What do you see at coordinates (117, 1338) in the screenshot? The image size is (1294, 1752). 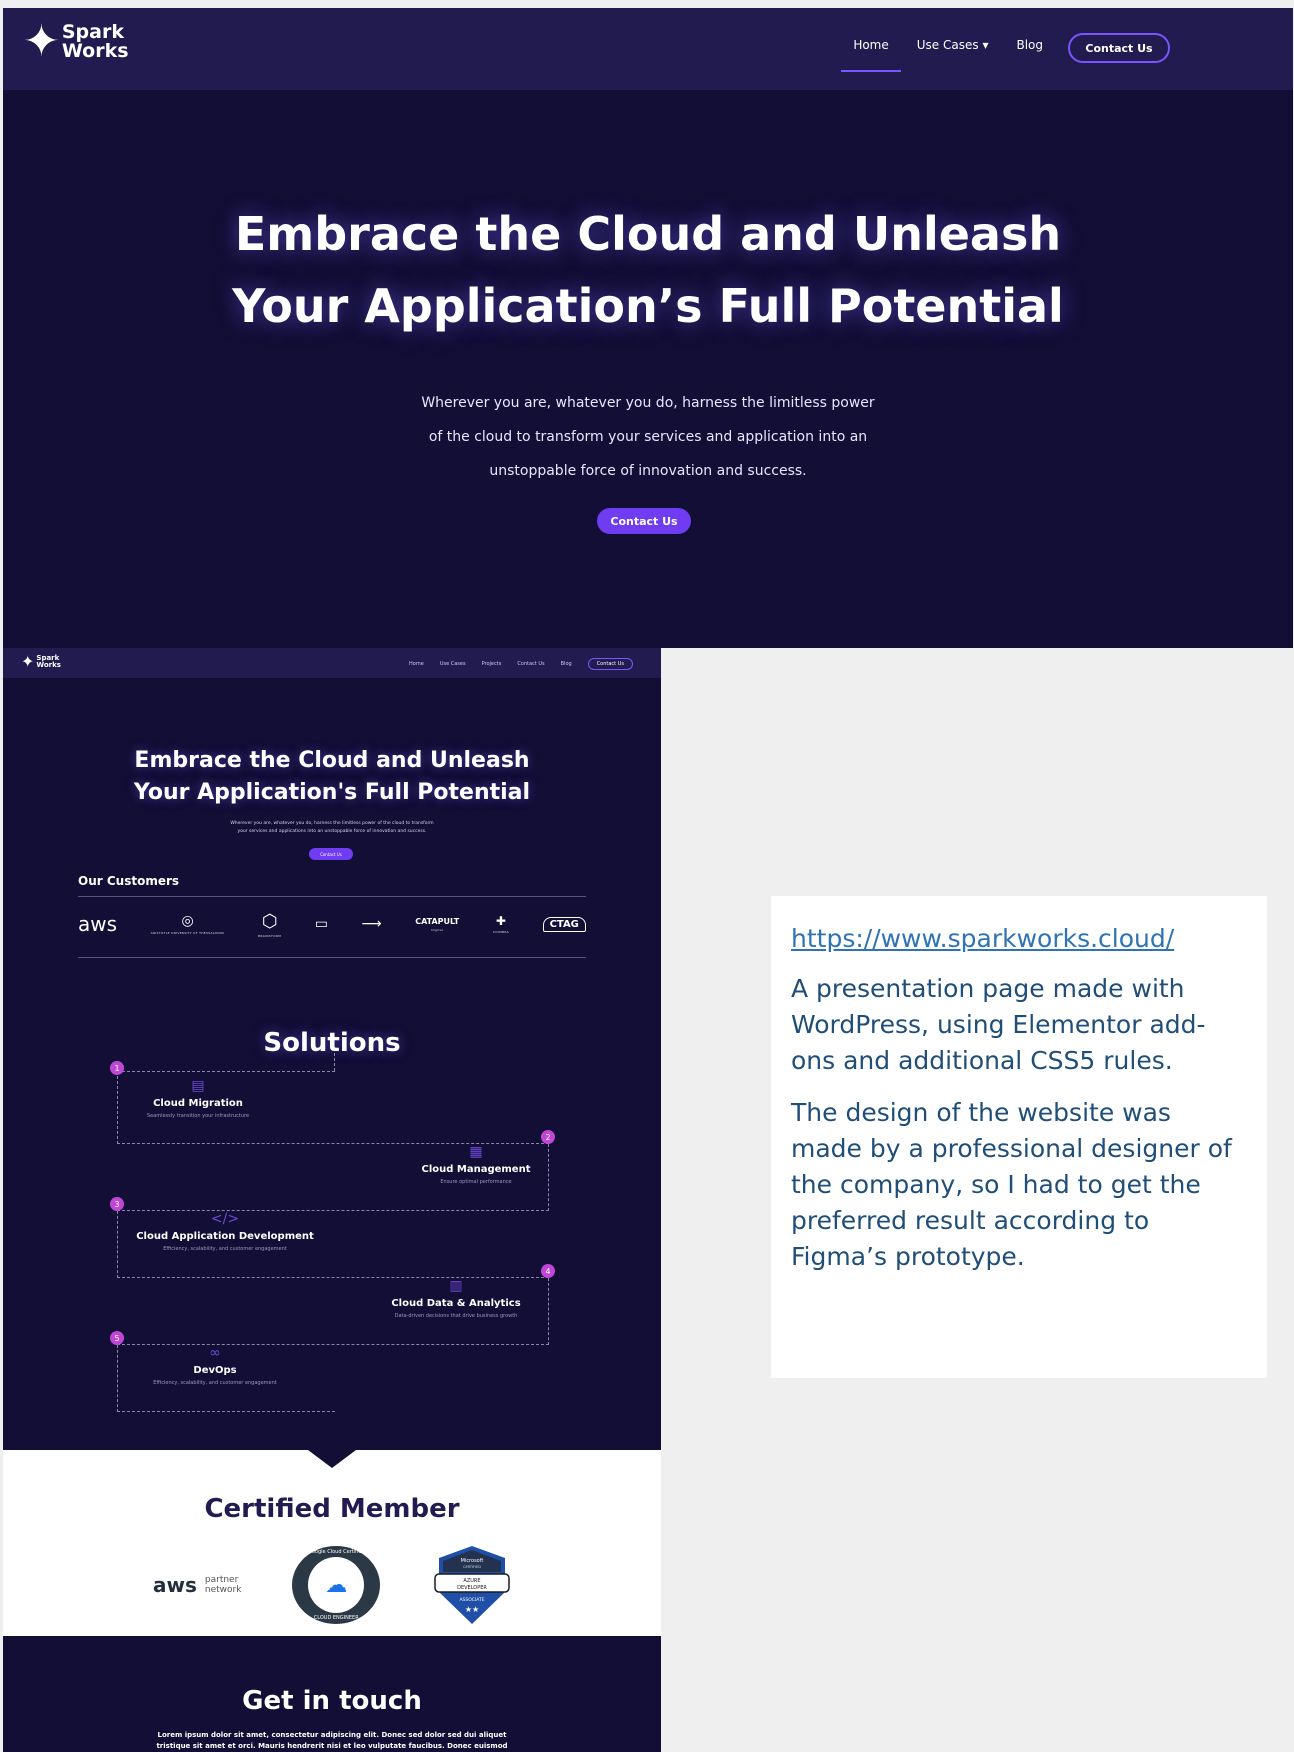 I see `step-number: 5` at bounding box center [117, 1338].